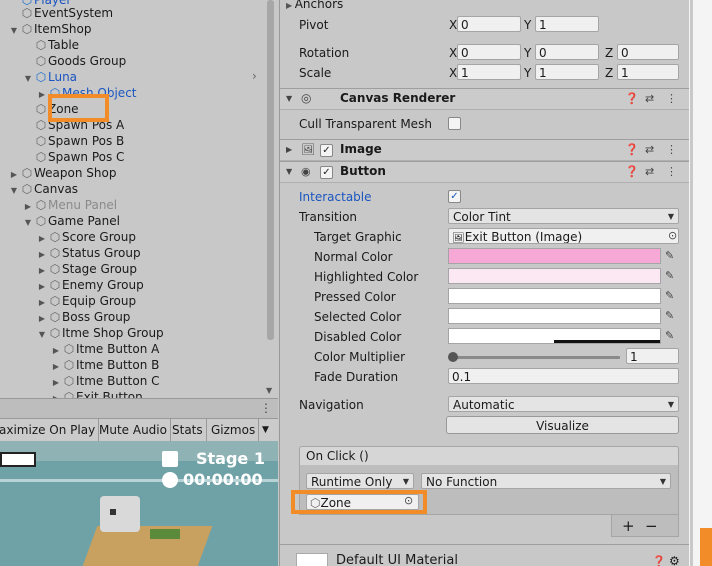 This screenshot has width=712, height=566. Describe the element at coordinates (289, 149) in the screenshot. I see `foldout-arrow-icon: ▶` at that location.